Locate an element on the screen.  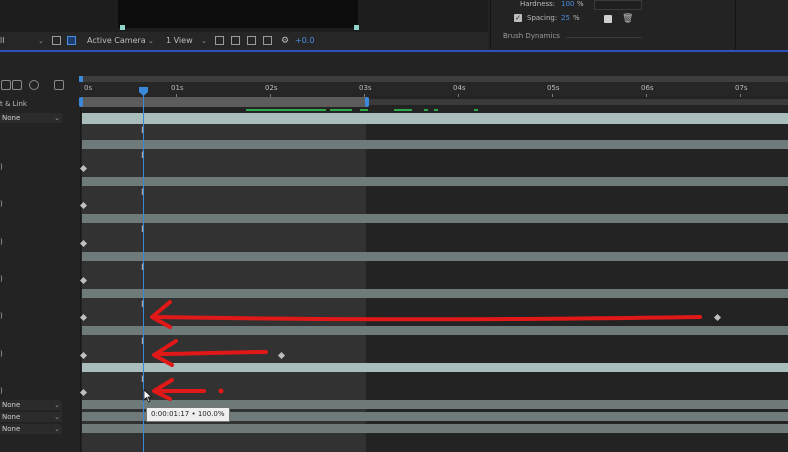
mouse-cursor-icon is located at coordinates (148, 396).